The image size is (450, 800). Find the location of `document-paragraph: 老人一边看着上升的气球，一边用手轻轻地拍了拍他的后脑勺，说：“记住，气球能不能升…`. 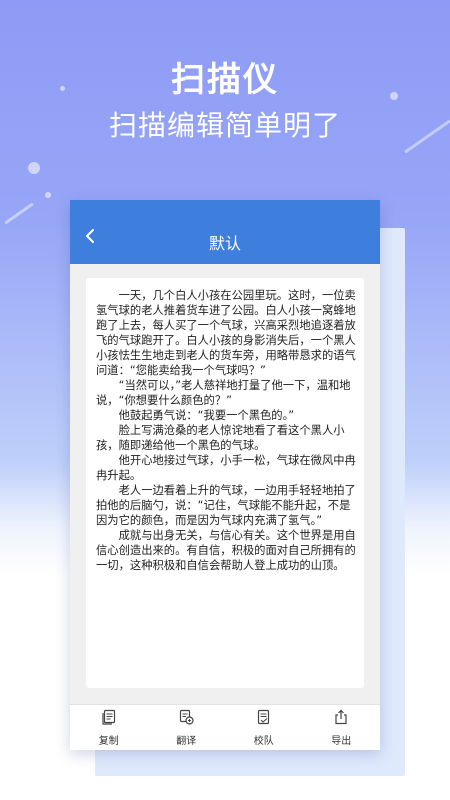

document-paragraph: 老人一边看着上升的气球，一边用手轻轻地拍了拍他的后脑勺，说：“记住，气球能不能升… is located at coordinates (226, 505).